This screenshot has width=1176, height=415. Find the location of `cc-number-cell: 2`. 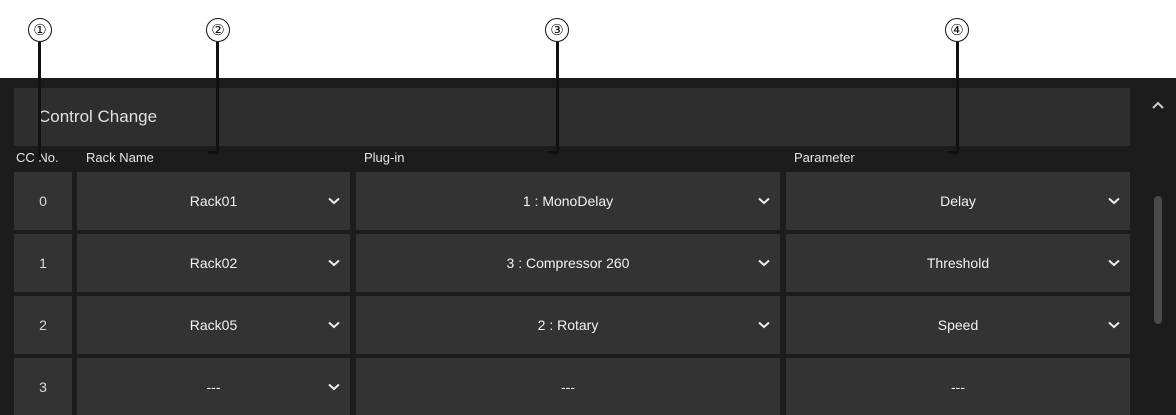

cc-number-cell: 2 is located at coordinates (43, 325).